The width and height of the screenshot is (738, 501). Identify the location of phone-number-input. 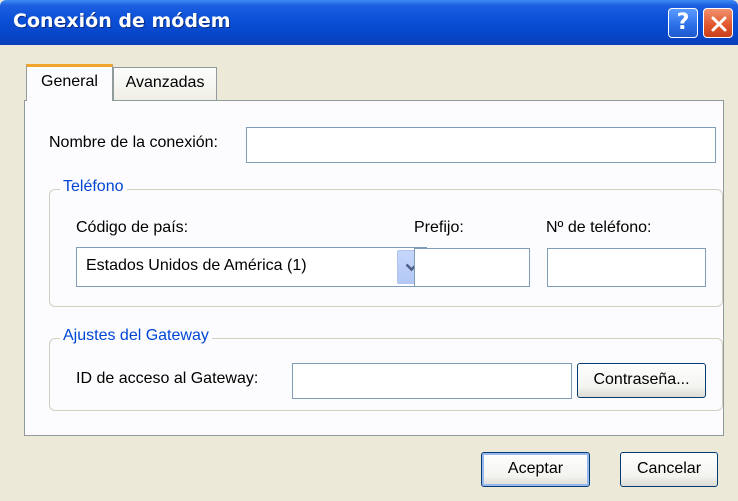
(626, 267).